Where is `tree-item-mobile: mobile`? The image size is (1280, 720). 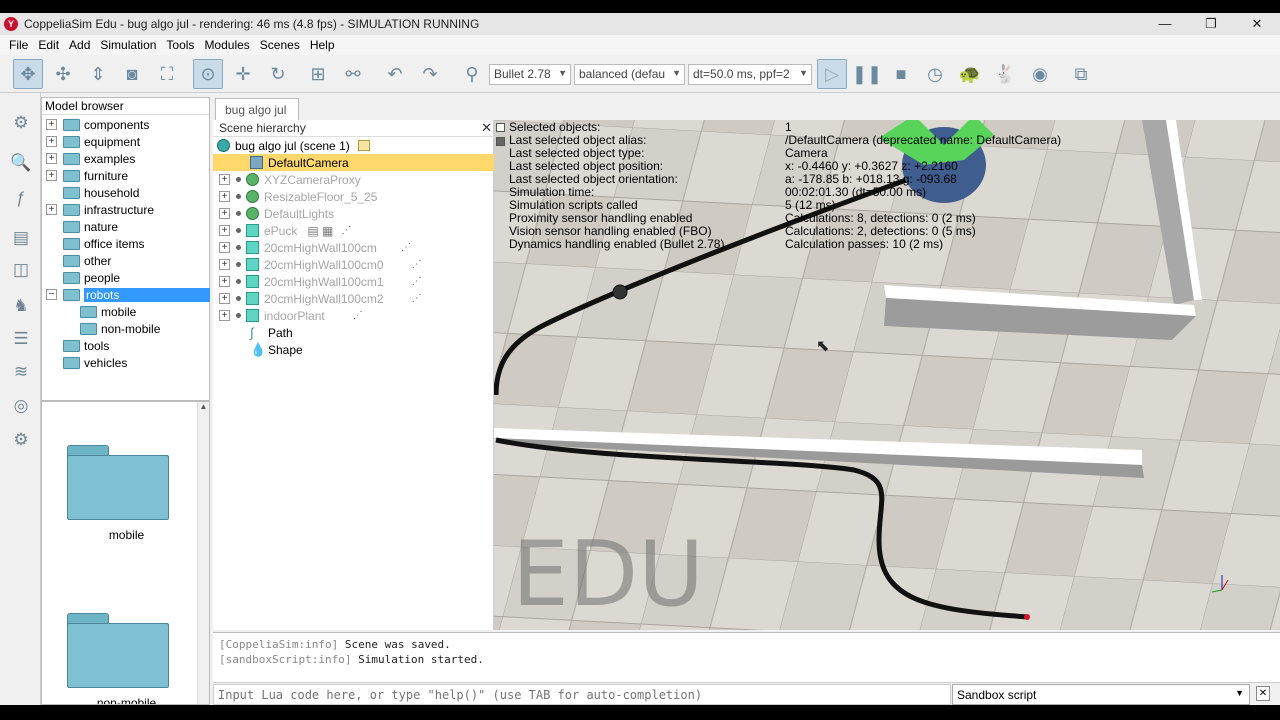 tree-item-mobile: mobile is located at coordinates (108, 311).